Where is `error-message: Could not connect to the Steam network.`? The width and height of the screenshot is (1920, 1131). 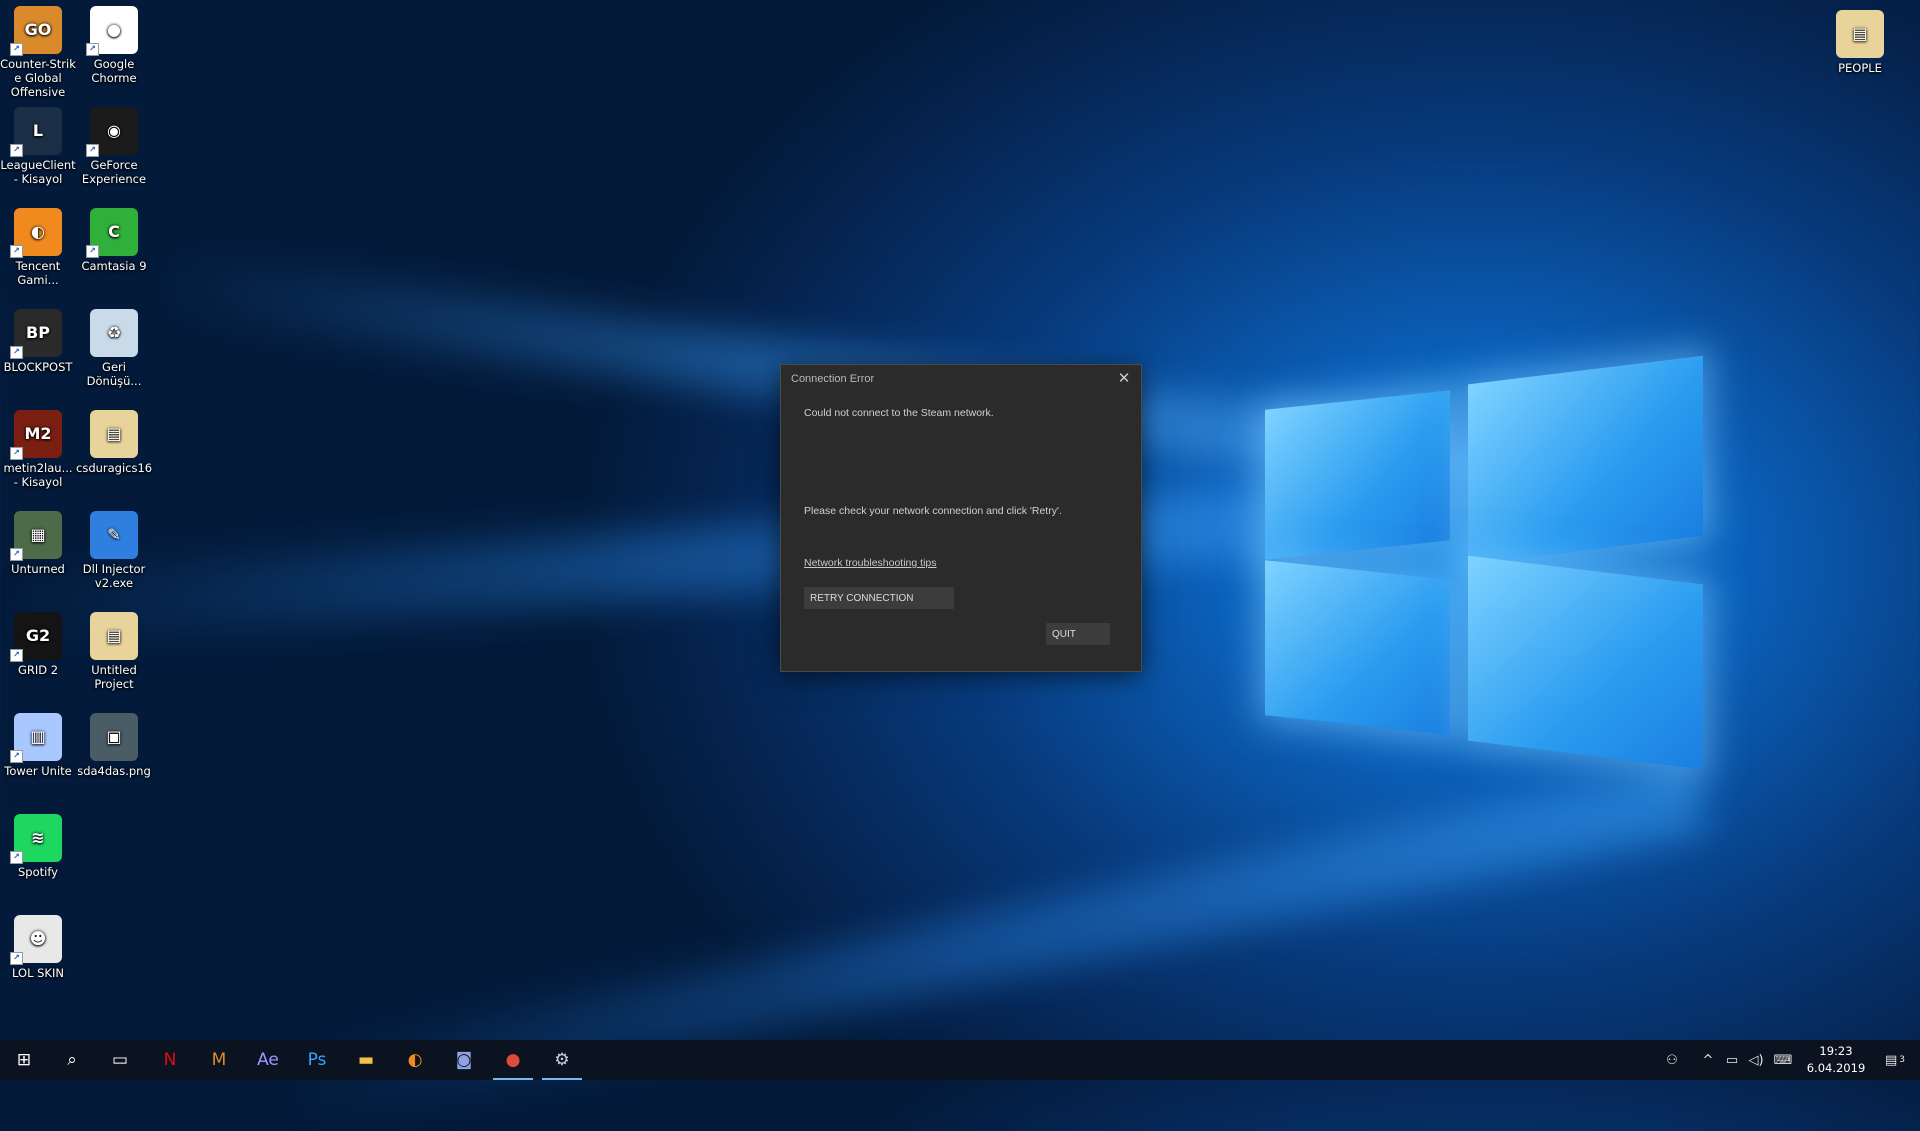
error-message: Could not connect to the Steam network. is located at coordinates (899, 413).